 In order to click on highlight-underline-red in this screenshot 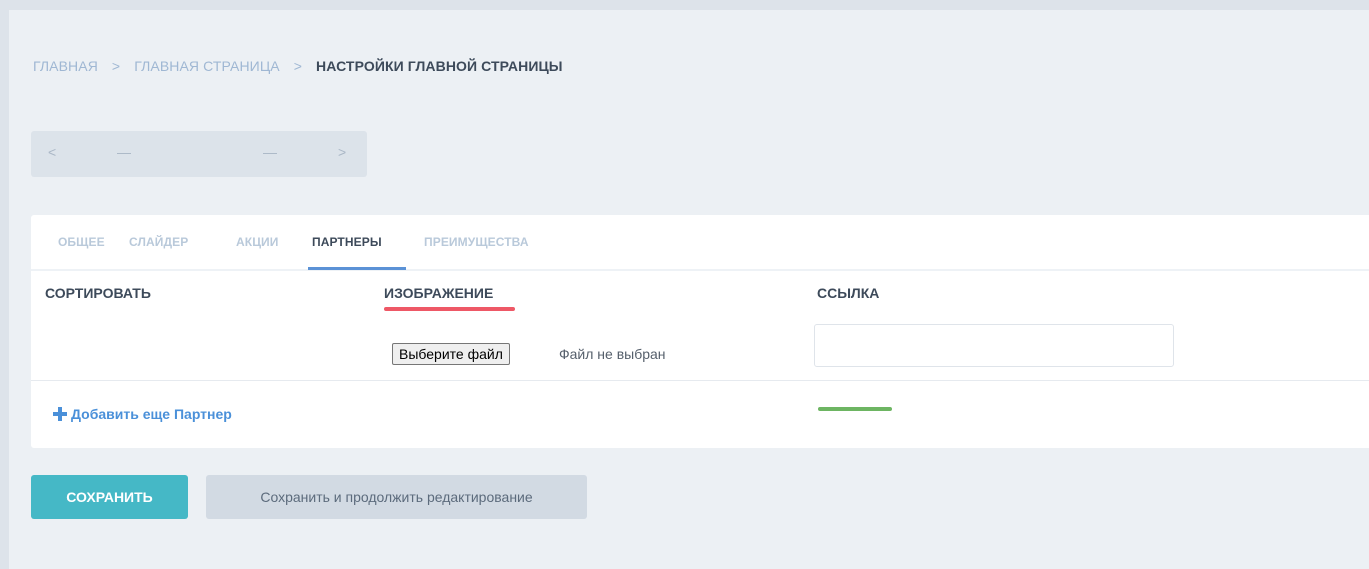, I will do `click(449, 309)`.